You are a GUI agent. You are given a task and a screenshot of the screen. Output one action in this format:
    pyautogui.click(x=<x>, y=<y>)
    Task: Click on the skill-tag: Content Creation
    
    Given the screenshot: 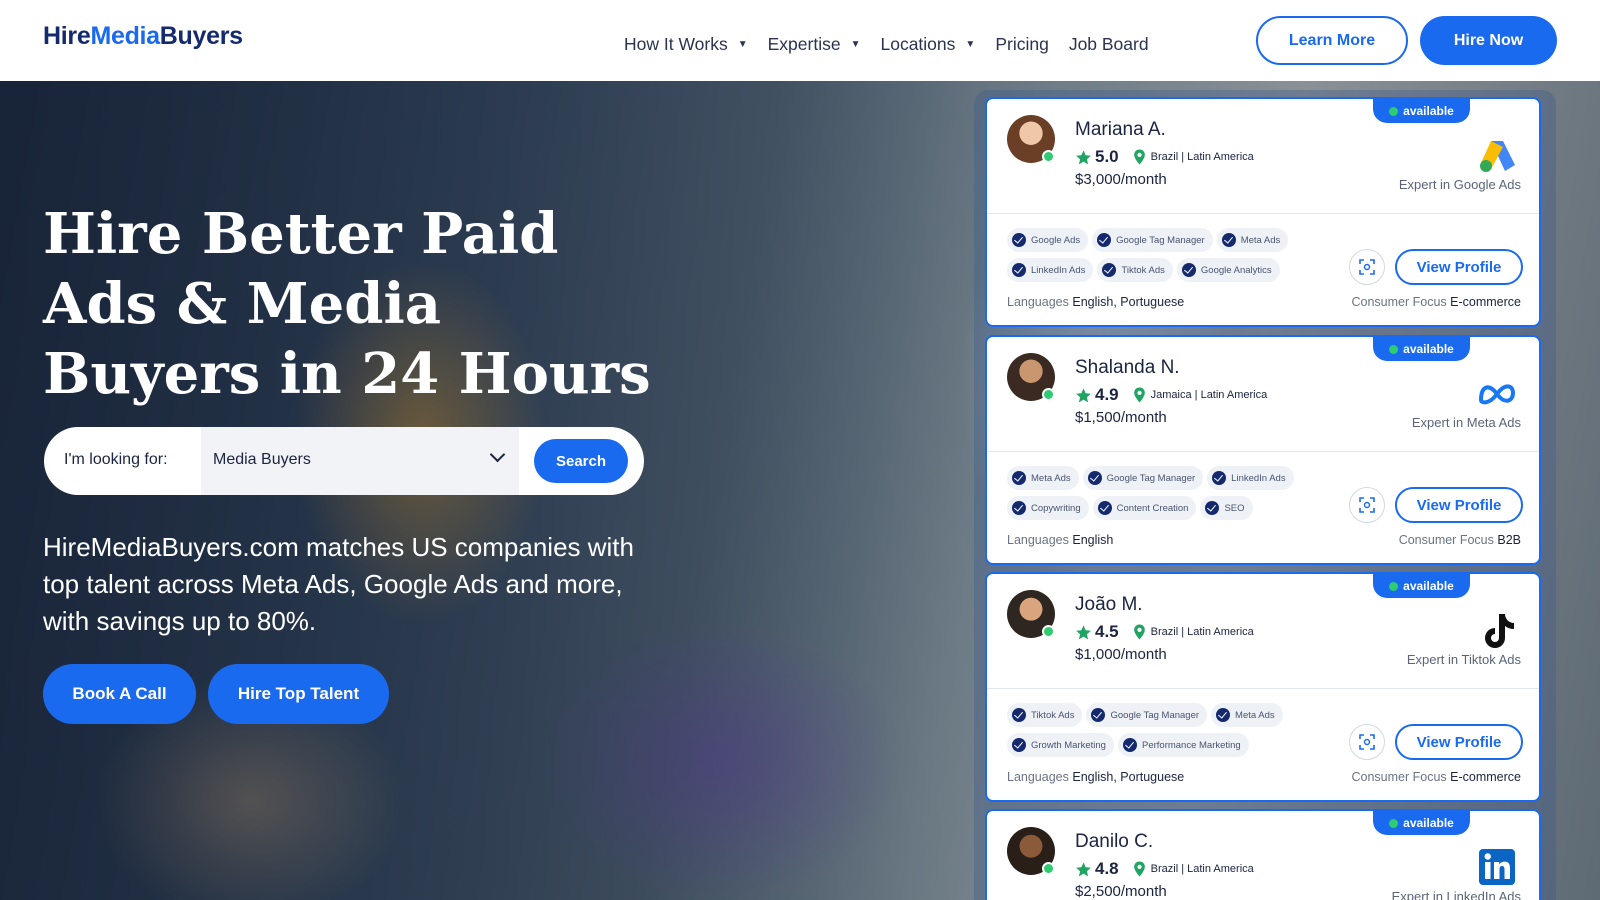 What is the action you would take?
    pyautogui.click(x=1144, y=508)
    